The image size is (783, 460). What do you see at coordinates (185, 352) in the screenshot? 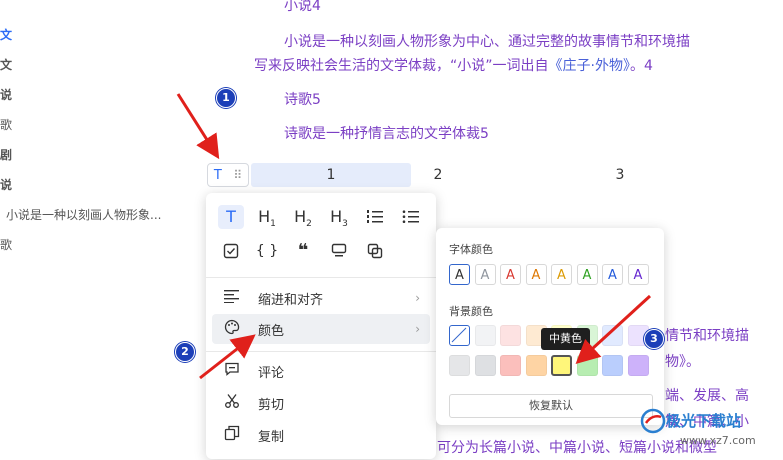
I see `step-badge-2: 2` at bounding box center [185, 352].